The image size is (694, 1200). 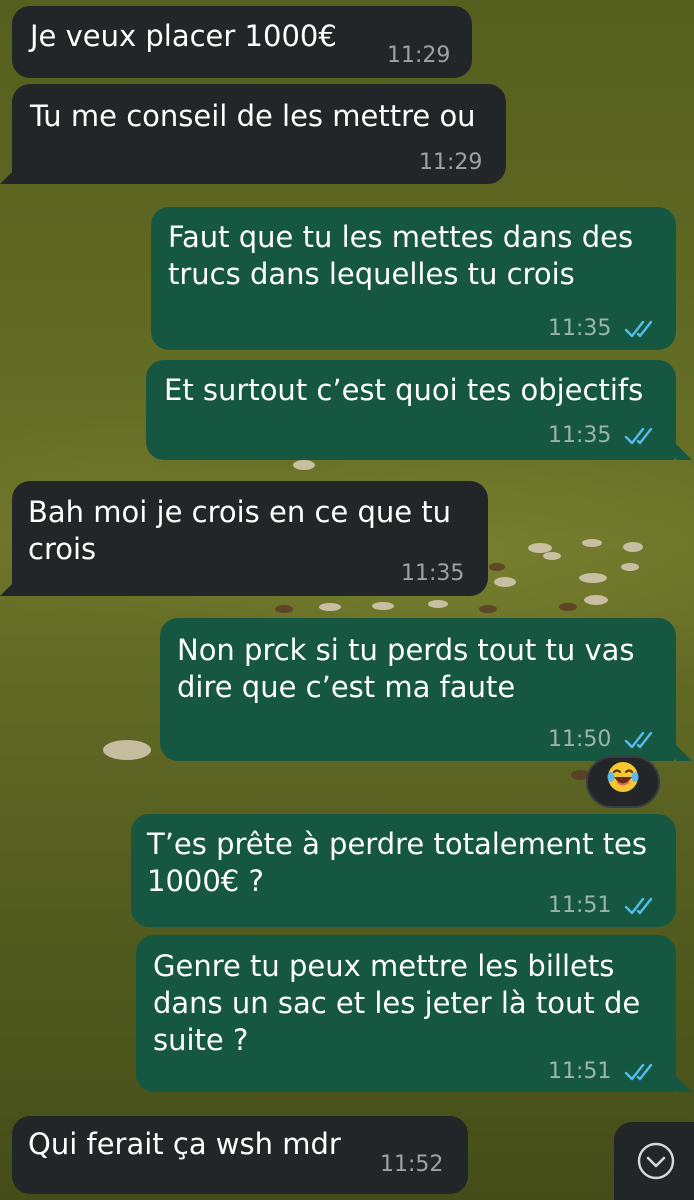 I want to click on message-time: 11:50, so click(x=580, y=739).